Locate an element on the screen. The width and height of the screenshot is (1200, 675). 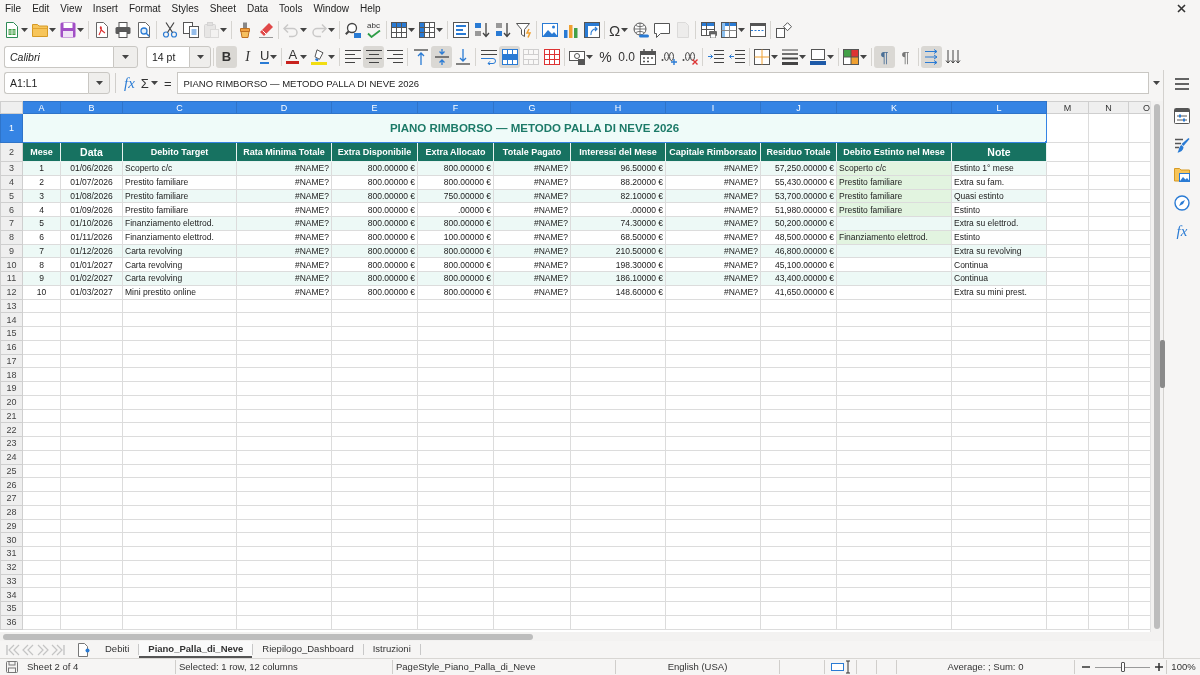
document-magnifier-icon is located at coordinates (143, 30).